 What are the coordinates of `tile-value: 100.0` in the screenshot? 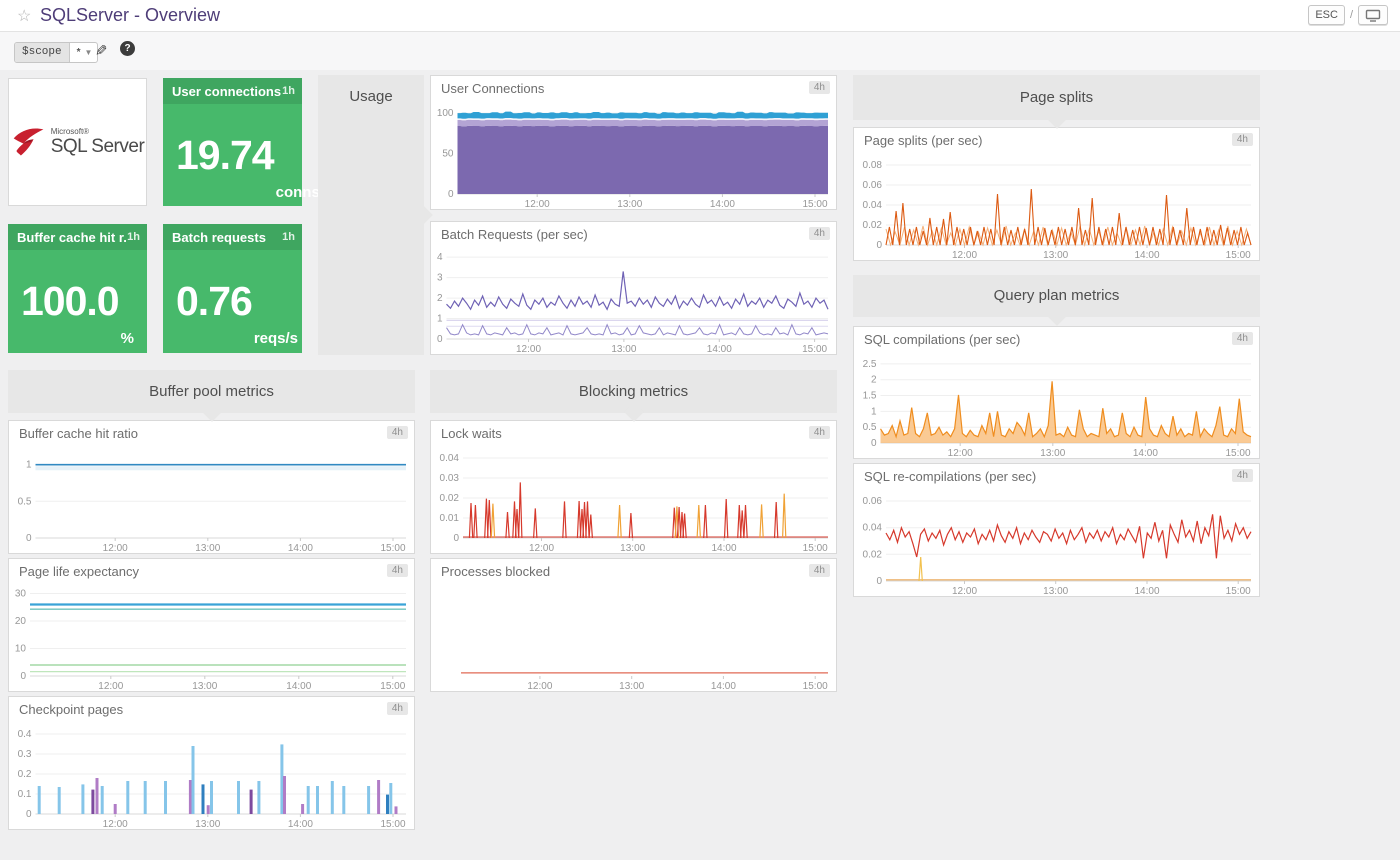 It's located at (70, 300).